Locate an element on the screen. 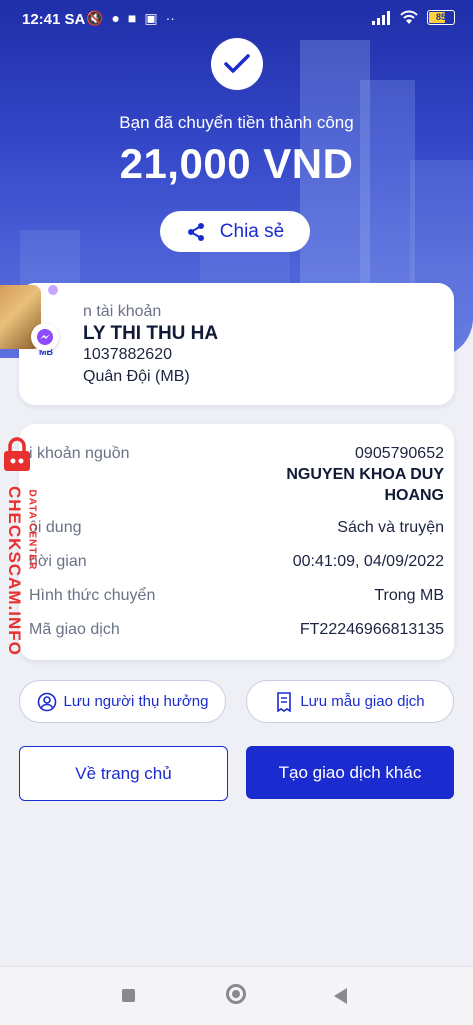 The width and height of the screenshot is (473, 1025). time-label: hời gian is located at coordinates (58, 561).